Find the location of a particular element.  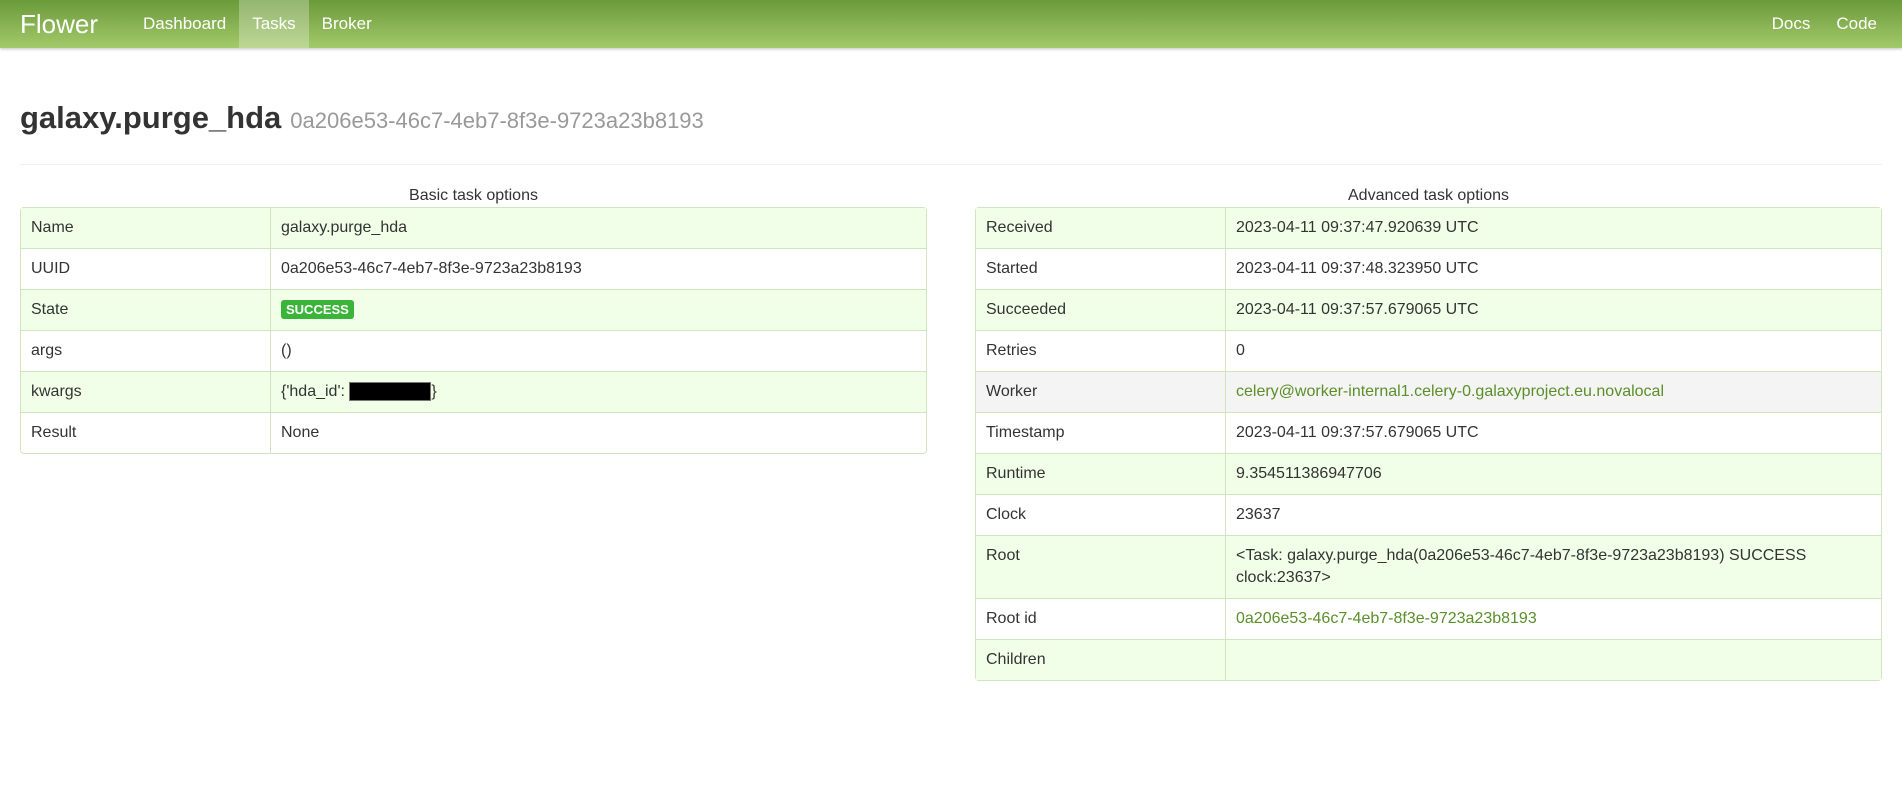

table-row: args () is located at coordinates (473, 350).